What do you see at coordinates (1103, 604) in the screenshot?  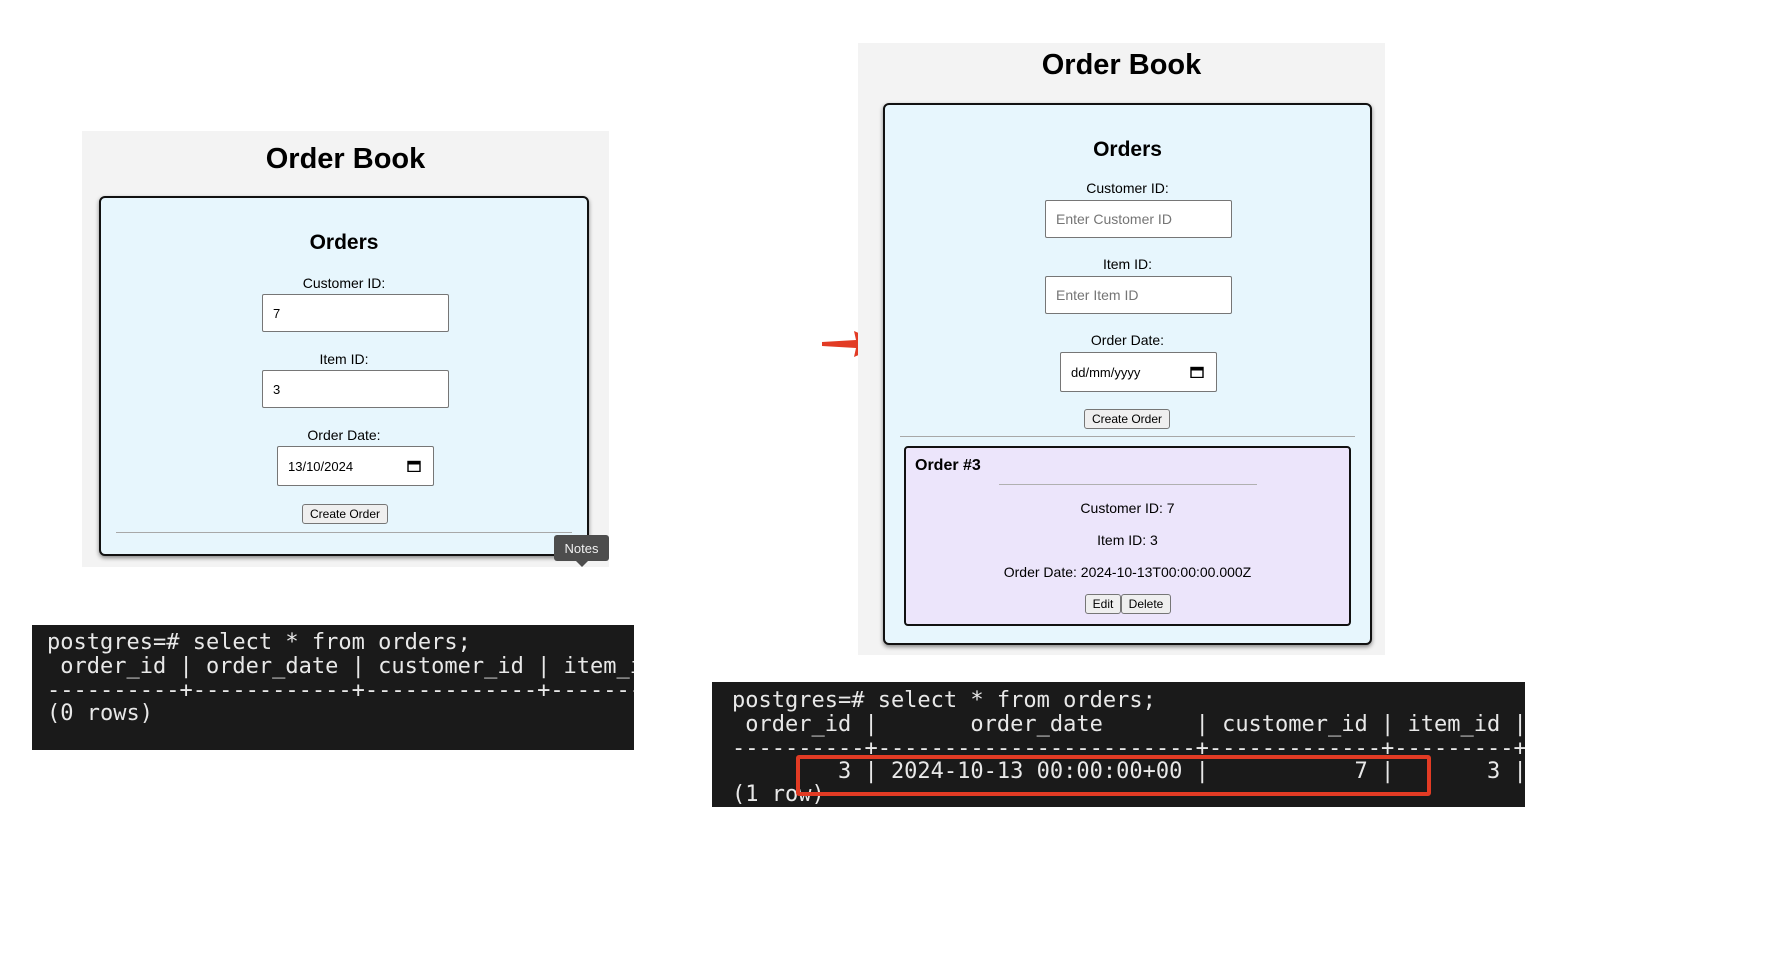 I see `edit-button: Edit` at bounding box center [1103, 604].